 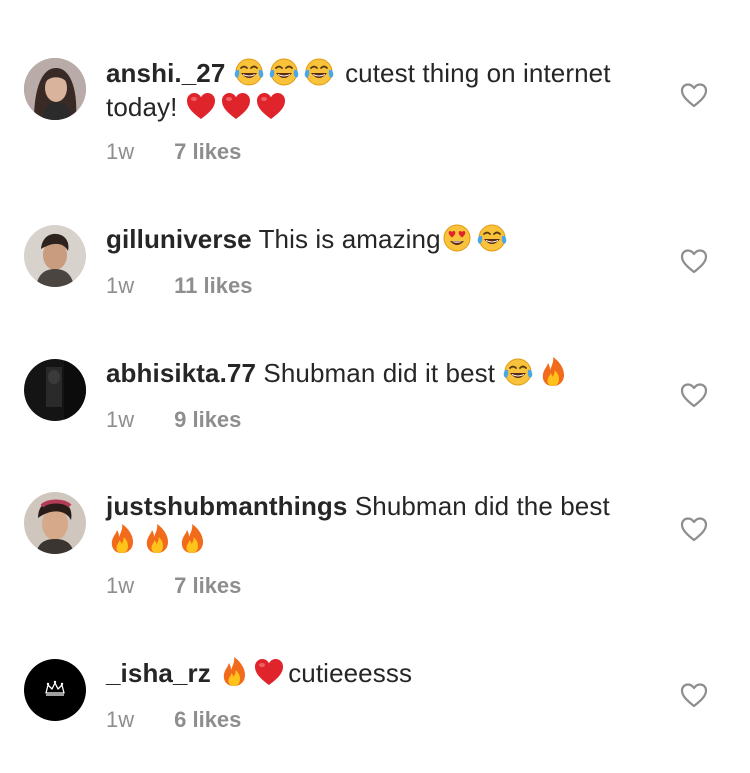 I want to click on comment-text: abhisikta.77 Shubman did it best, so click(x=371, y=373).